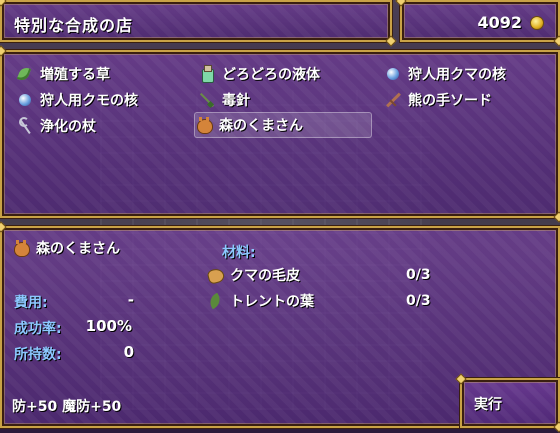  What do you see at coordinates (510, 403) in the screenshot?
I see `execute-button: 実行` at bounding box center [510, 403].